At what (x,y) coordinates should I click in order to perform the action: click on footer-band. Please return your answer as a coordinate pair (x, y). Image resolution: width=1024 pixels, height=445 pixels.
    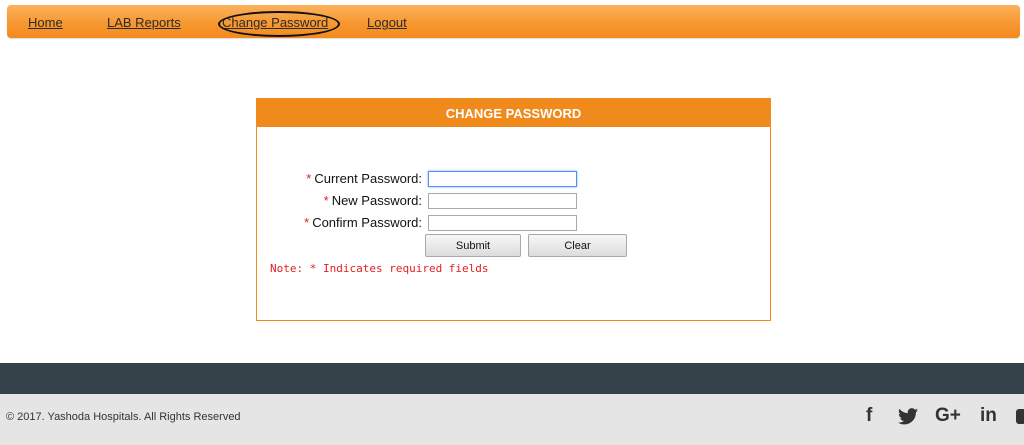
    Looking at the image, I should click on (512, 378).